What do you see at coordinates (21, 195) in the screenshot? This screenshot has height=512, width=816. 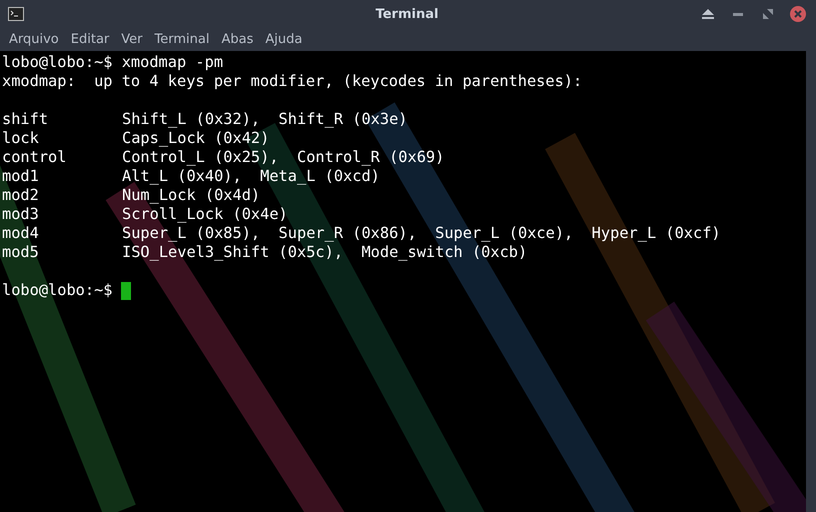 I see `modifier-name: mod2` at bounding box center [21, 195].